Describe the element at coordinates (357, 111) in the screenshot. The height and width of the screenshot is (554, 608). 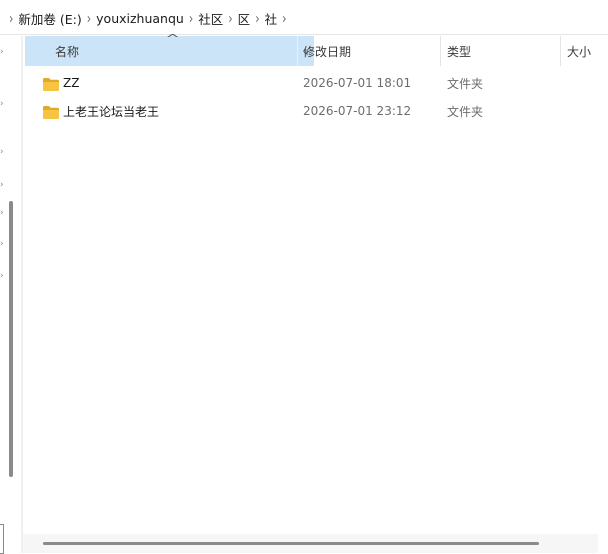
I see `file-modified-date: 2026-07-01 23:12` at that location.